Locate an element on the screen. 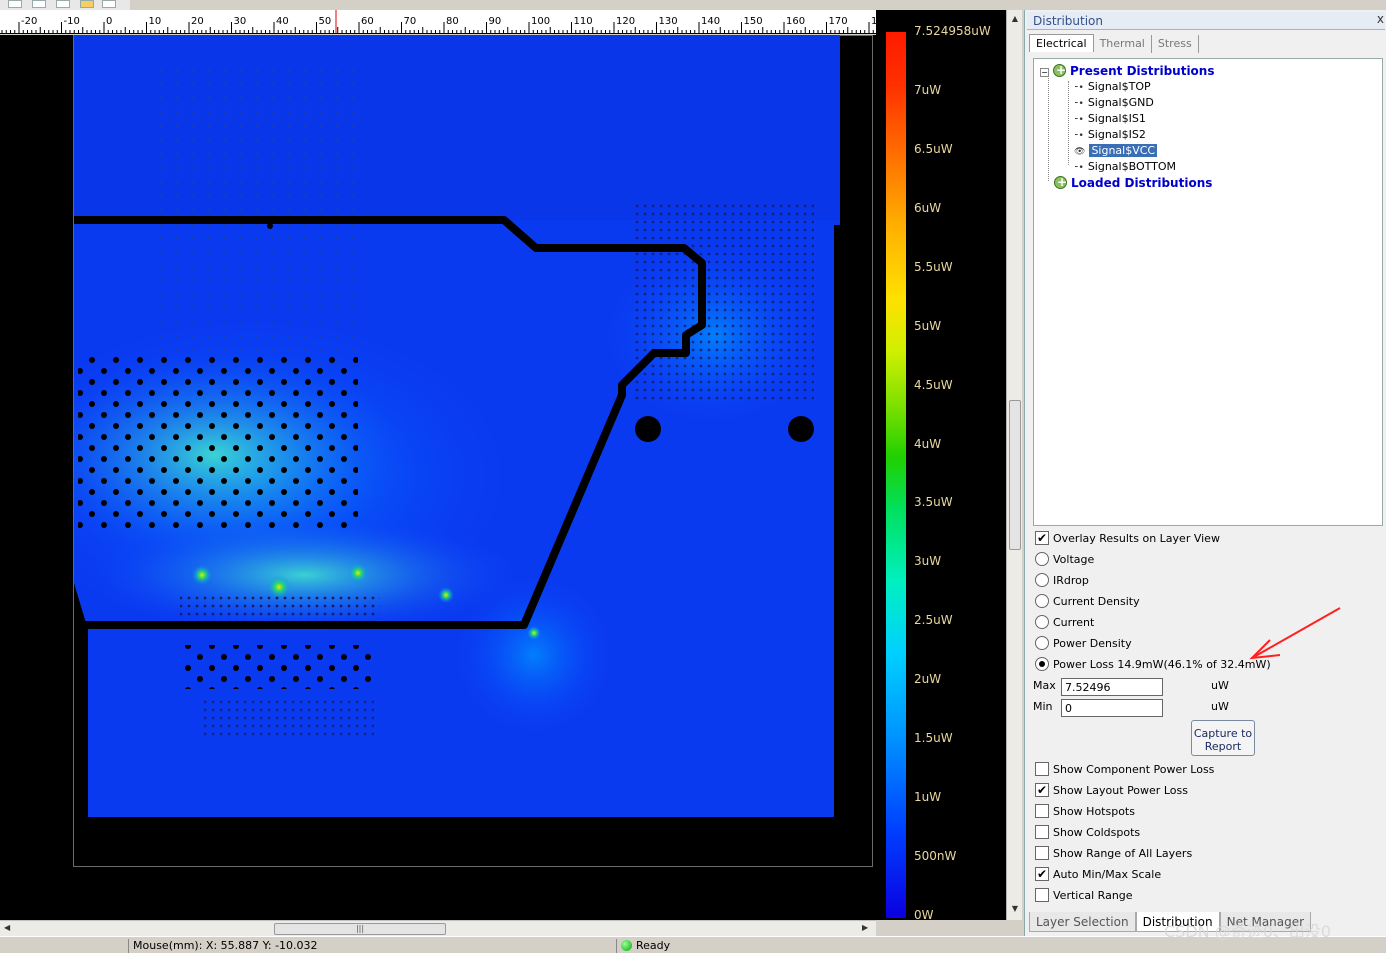 This screenshot has height=953, width=1386. tree-leaf: ⁃• Signal$TOP is located at coordinates (1112, 87).